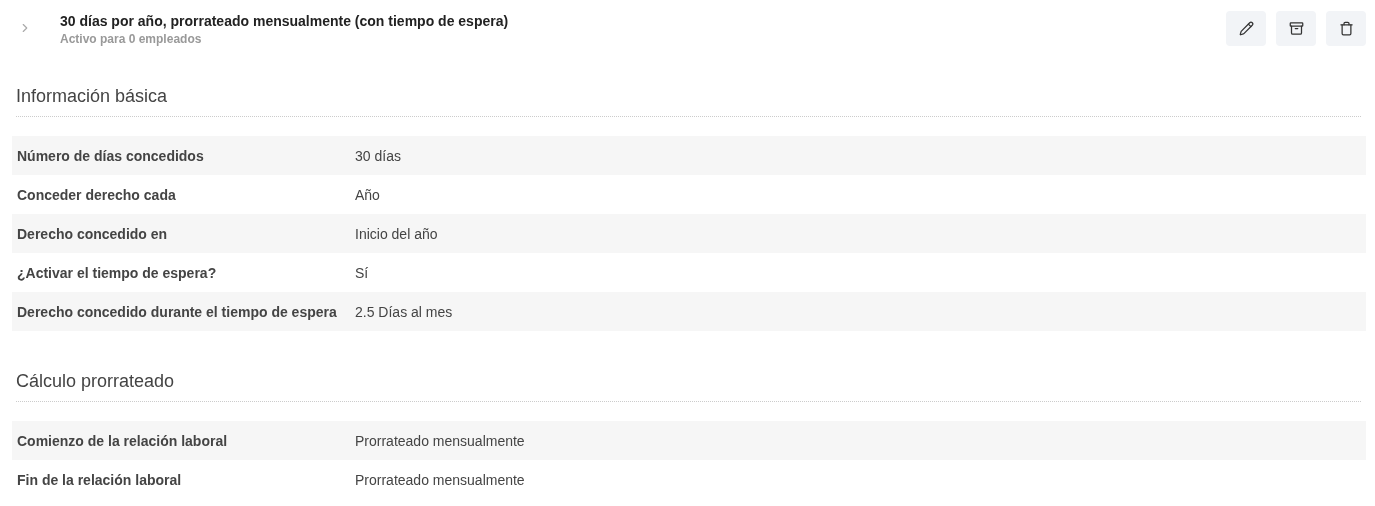 Image resolution: width=1375 pixels, height=506 pixels. What do you see at coordinates (181, 311) in the screenshot?
I see `field-label: Derecho concedido durante el tiempo de espera` at bounding box center [181, 311].